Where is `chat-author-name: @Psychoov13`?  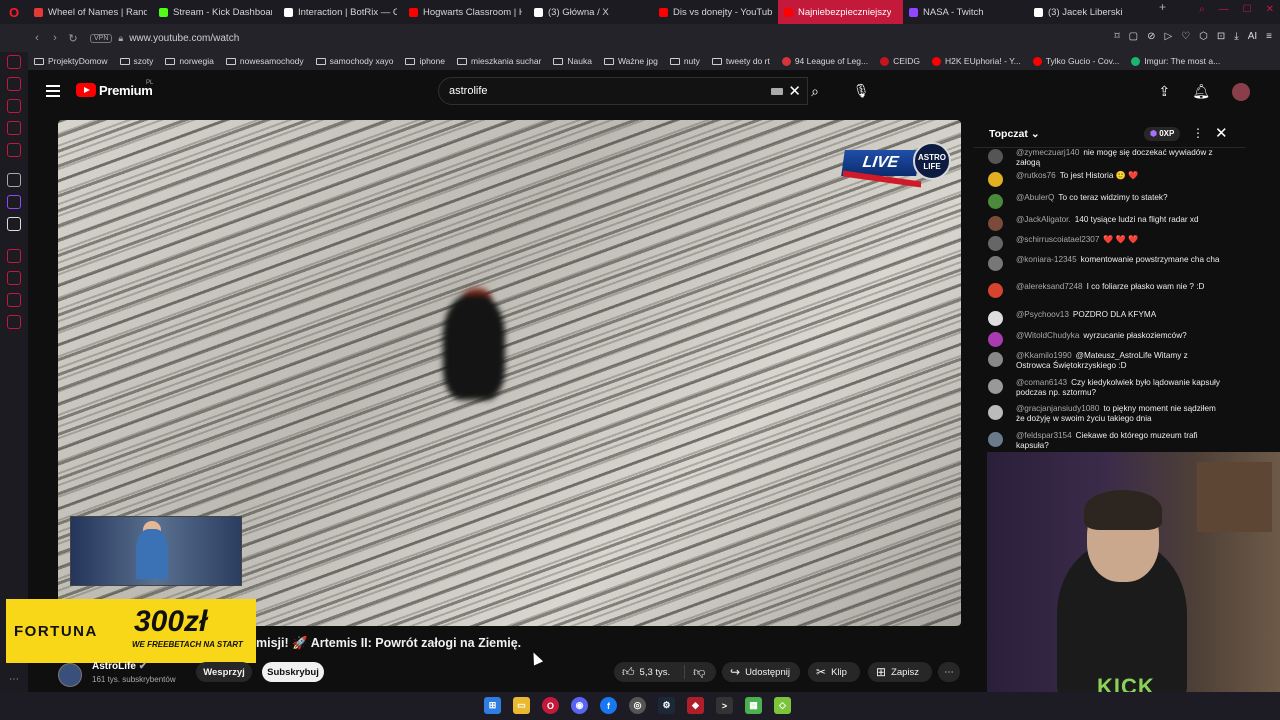 chat-author-name: @Psychoov13 is located at coordinates (1042, 314).